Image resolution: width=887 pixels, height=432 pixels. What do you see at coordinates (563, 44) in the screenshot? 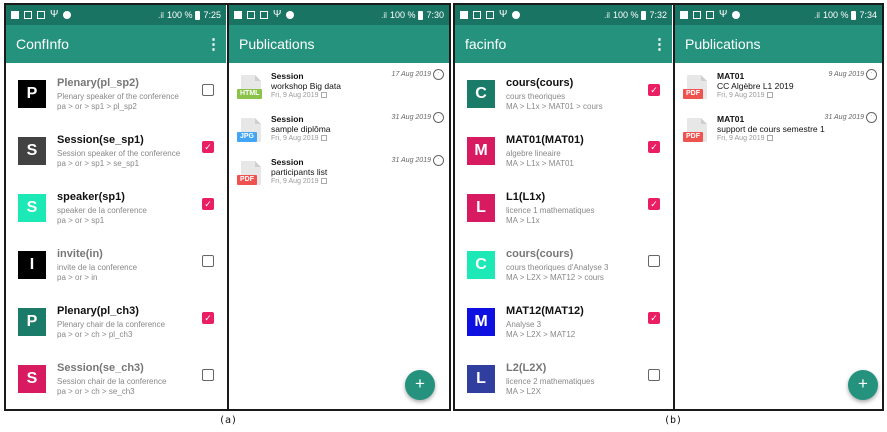
I see `app-bar: facinfo ⋮` at bounding box center [563, 44].